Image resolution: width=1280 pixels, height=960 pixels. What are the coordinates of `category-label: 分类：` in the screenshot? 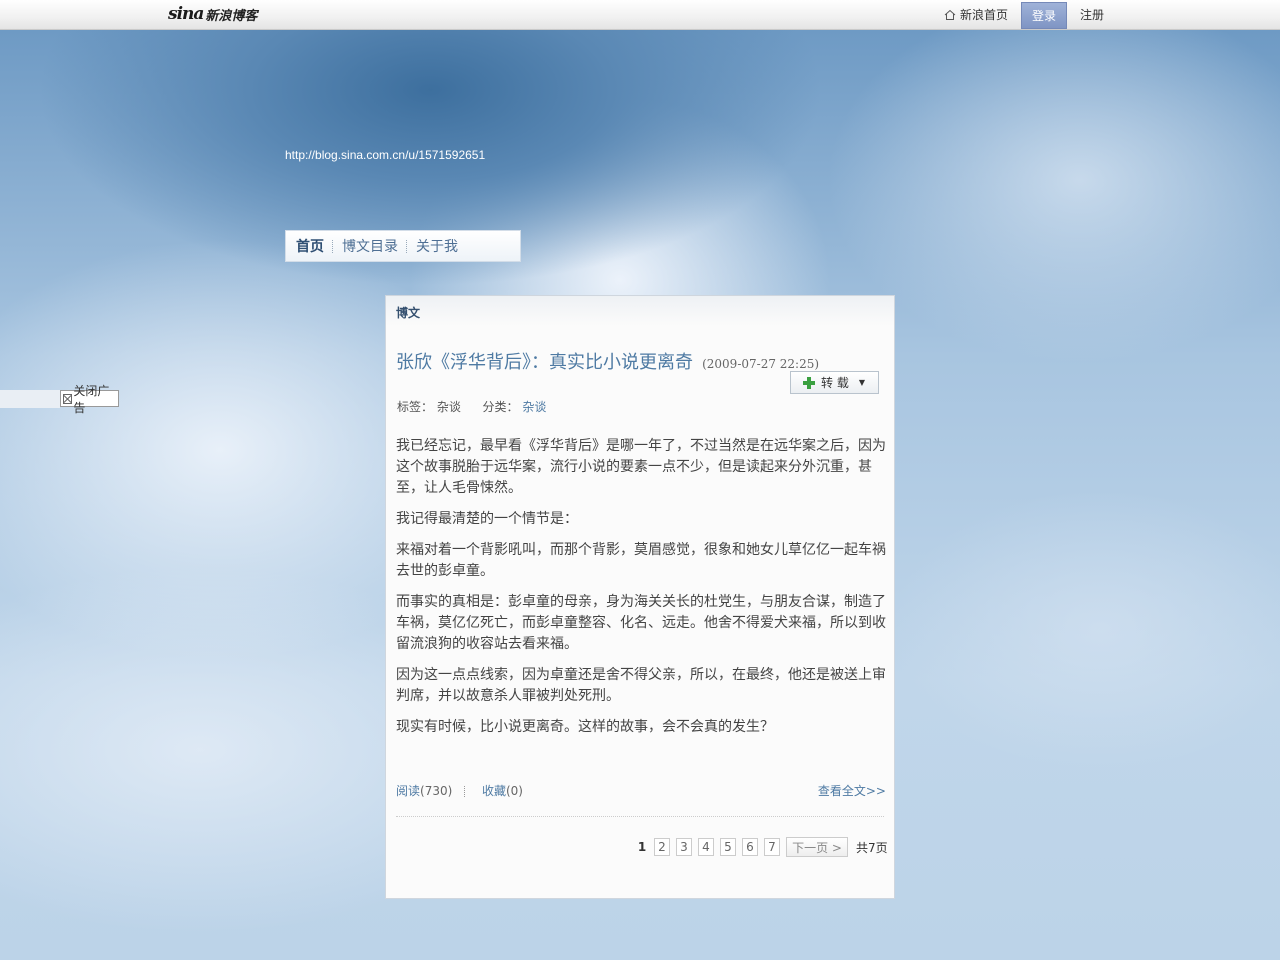 It's located at (500, 407).